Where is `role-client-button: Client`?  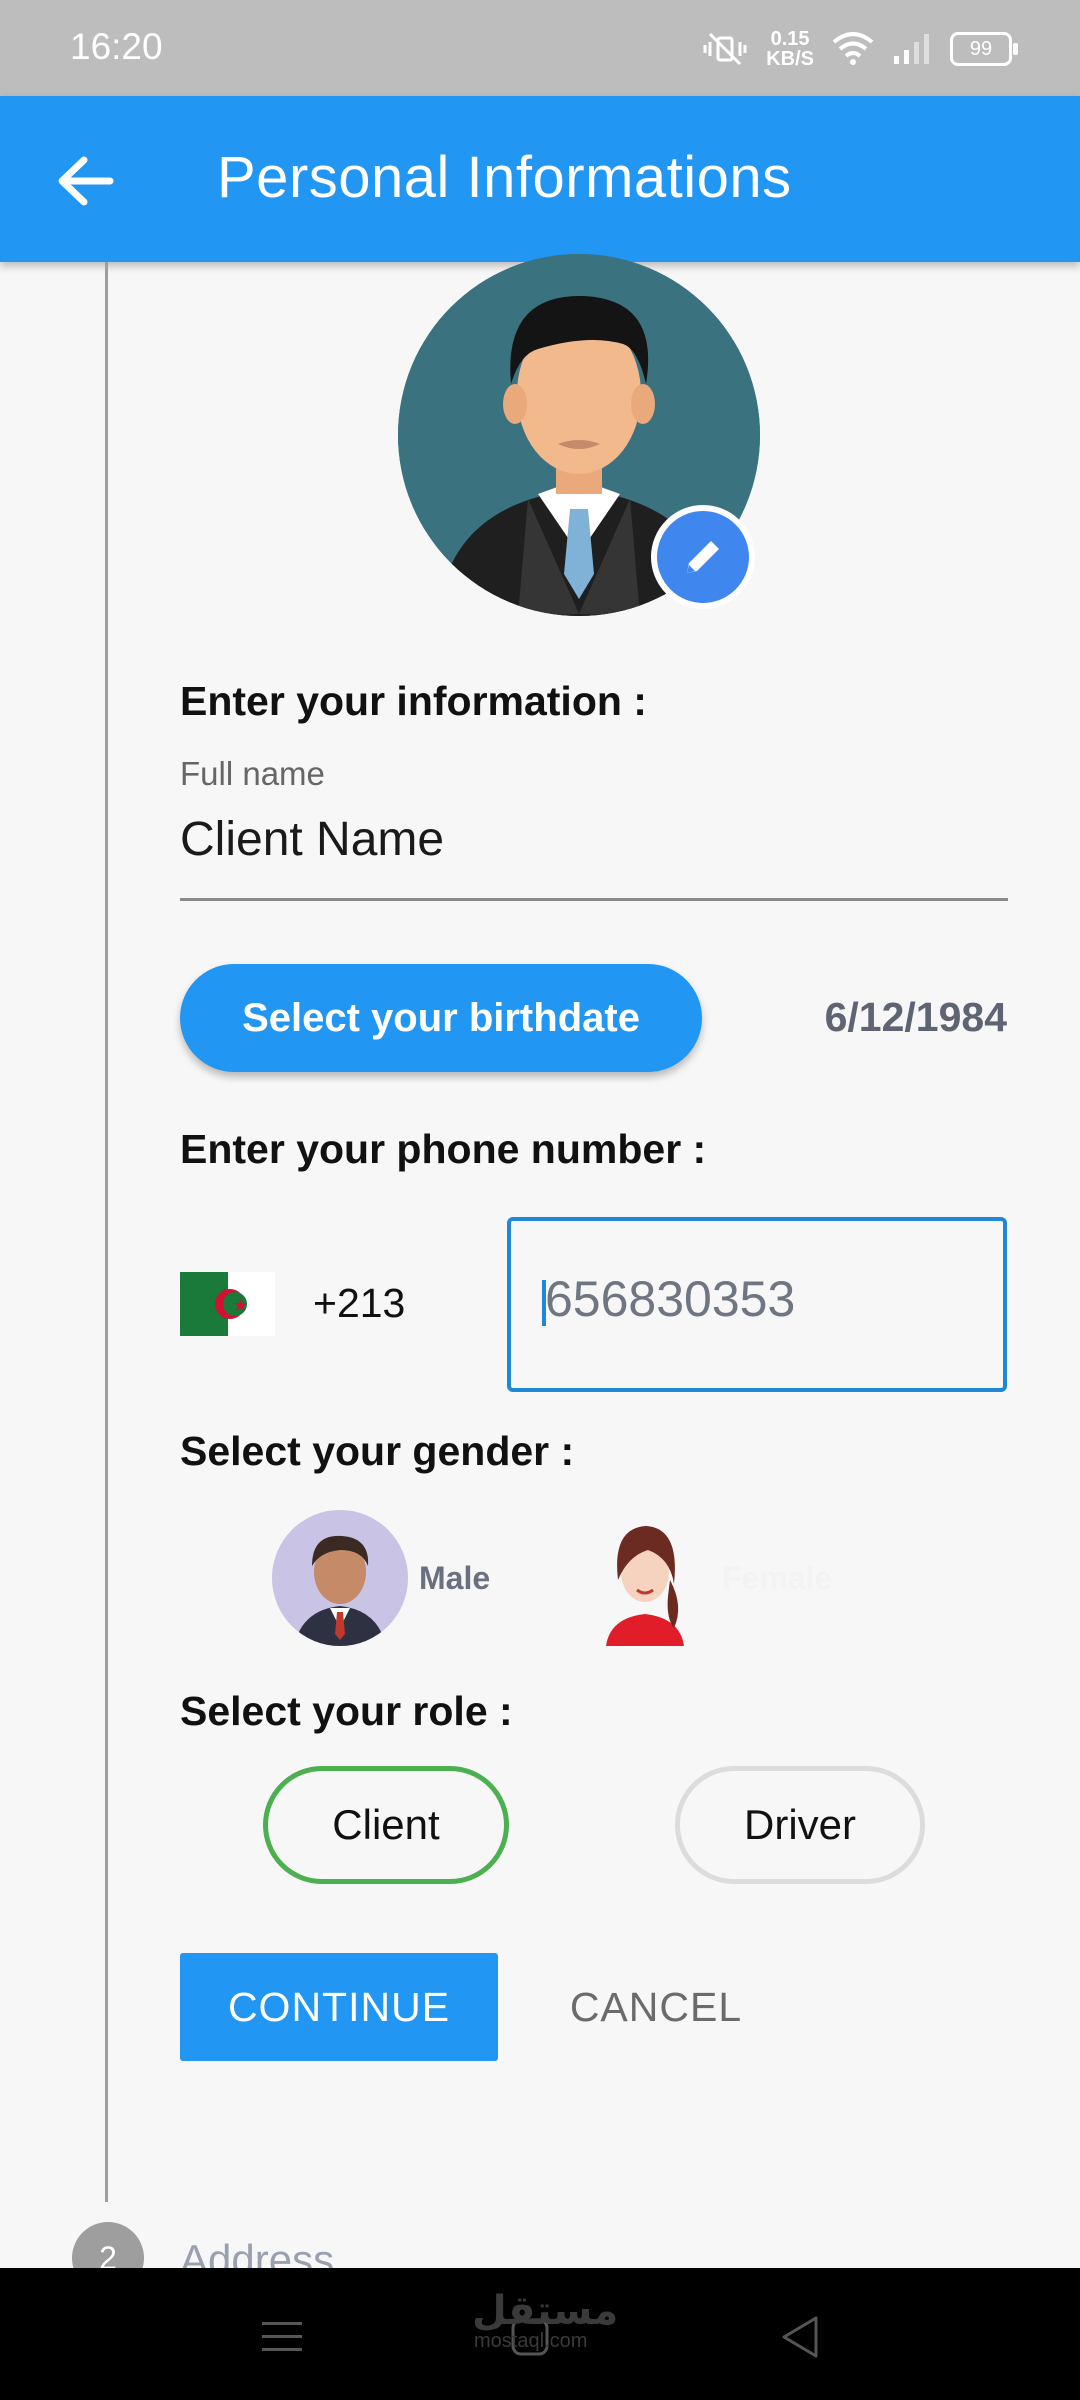
role-client-button: Client is located at coordinates (386, 1825).